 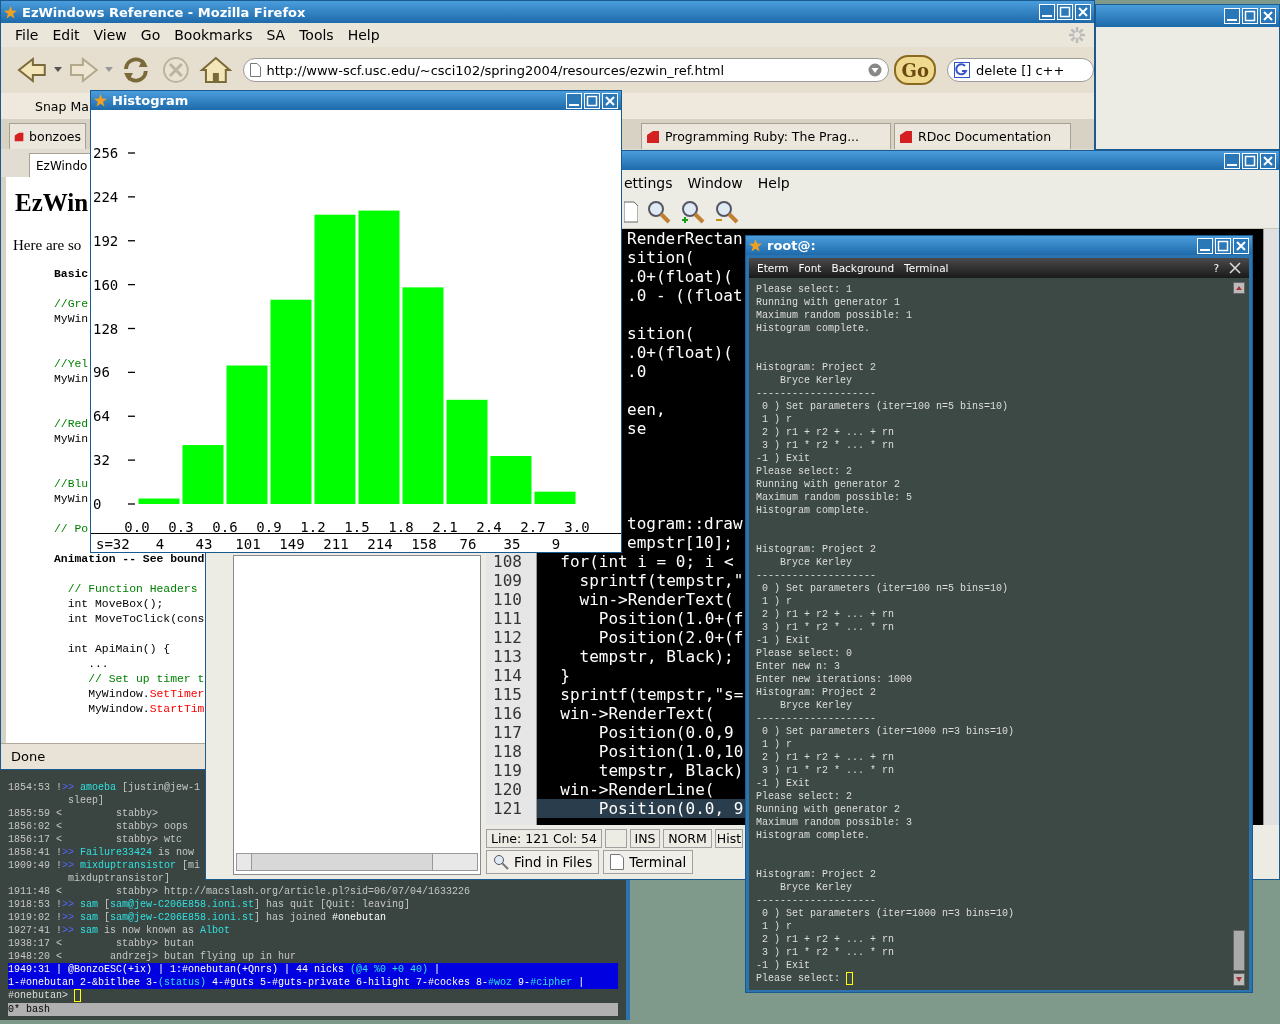 I want to click on page-tab: EzWindo, so click(x=59, y=165).